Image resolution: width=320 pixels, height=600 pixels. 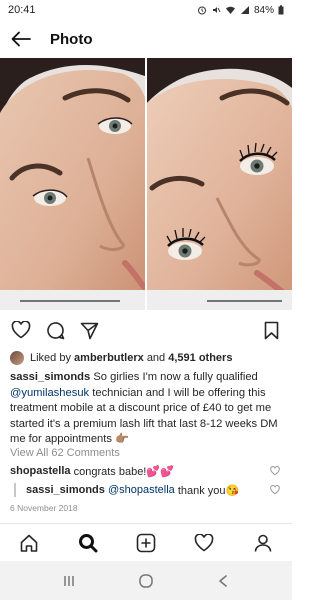 What do you see at coordinates (208, 490) in the screenshot?
I see `comment-text: thank you😘` at bounding box center [208, 490].